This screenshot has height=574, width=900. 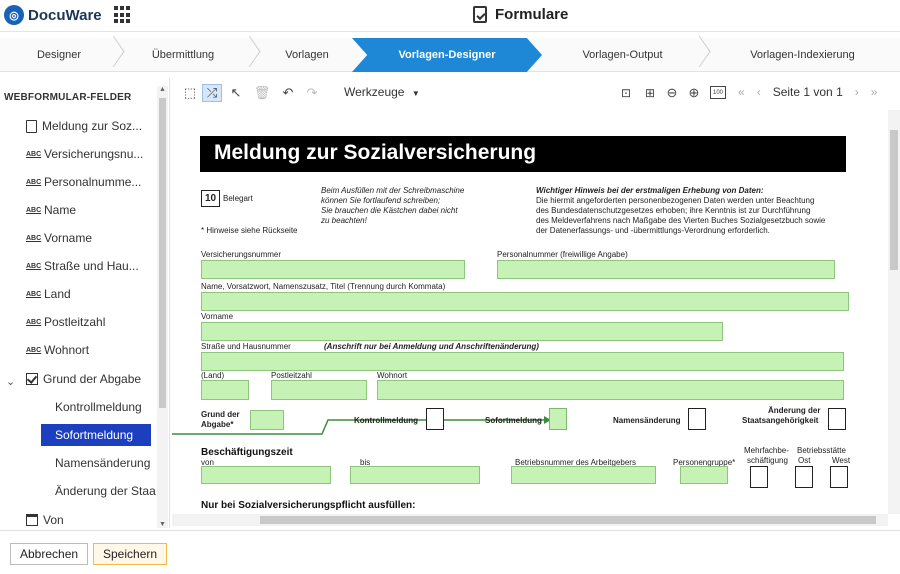 What do you see at coordinates (236, 93) in the screenshot?
I see `pointer-icon: ↖` at bounding box center [236, 93].